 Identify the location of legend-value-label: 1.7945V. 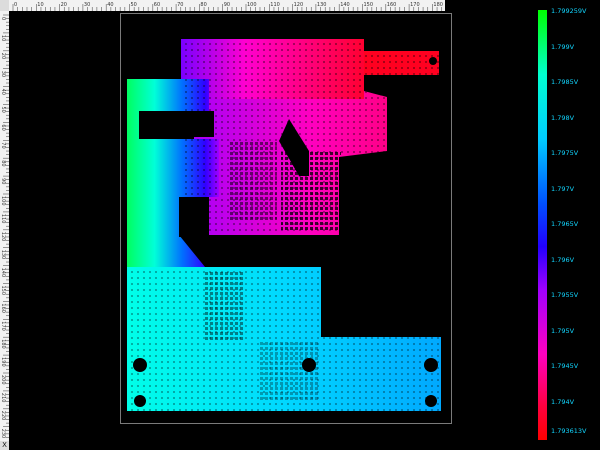
(565, 366).